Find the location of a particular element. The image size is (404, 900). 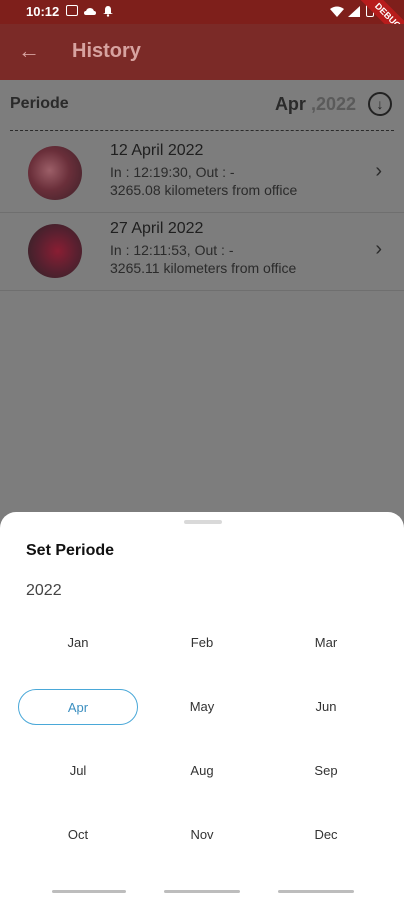

month-dec: Dec is located at coordinates (326, 835).